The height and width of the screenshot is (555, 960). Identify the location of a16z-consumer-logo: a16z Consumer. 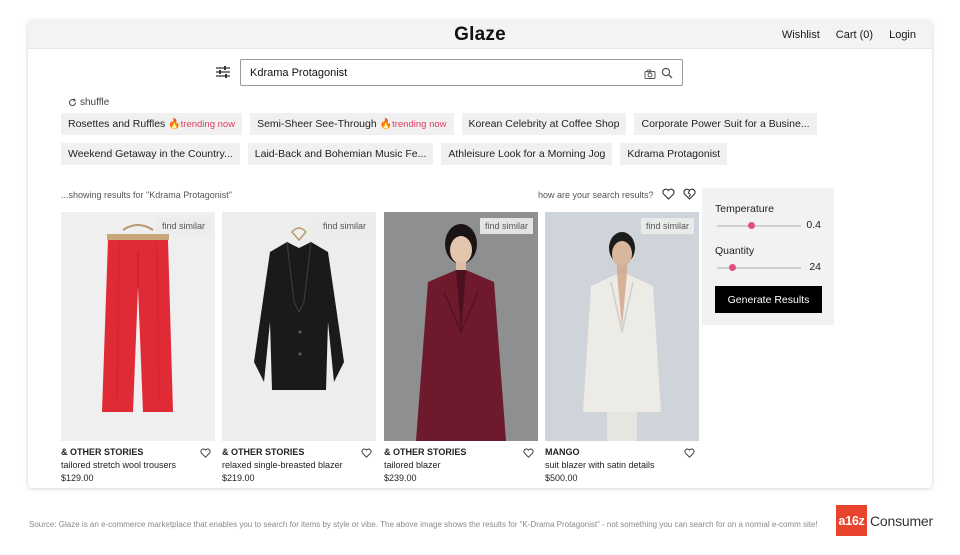
(884, 520).